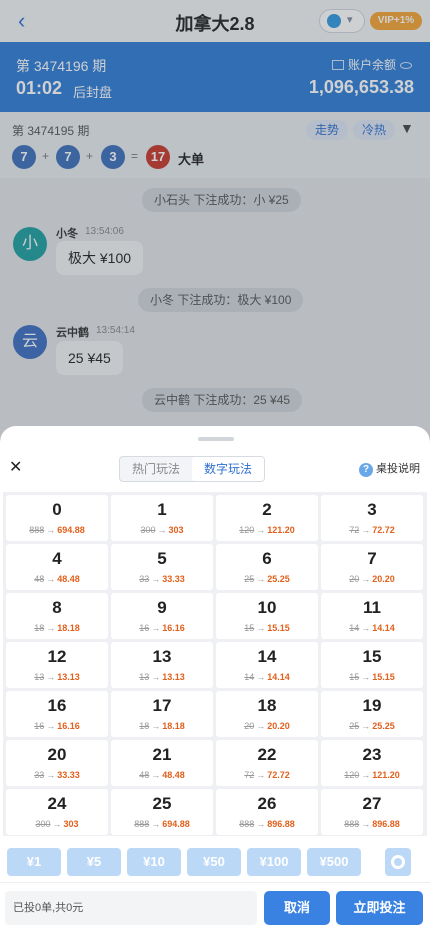 This screenshot has width=430, height=932. Describe the element at coordinates (57, 803) in the screenshot. I see `cell-number: 24` at that location.